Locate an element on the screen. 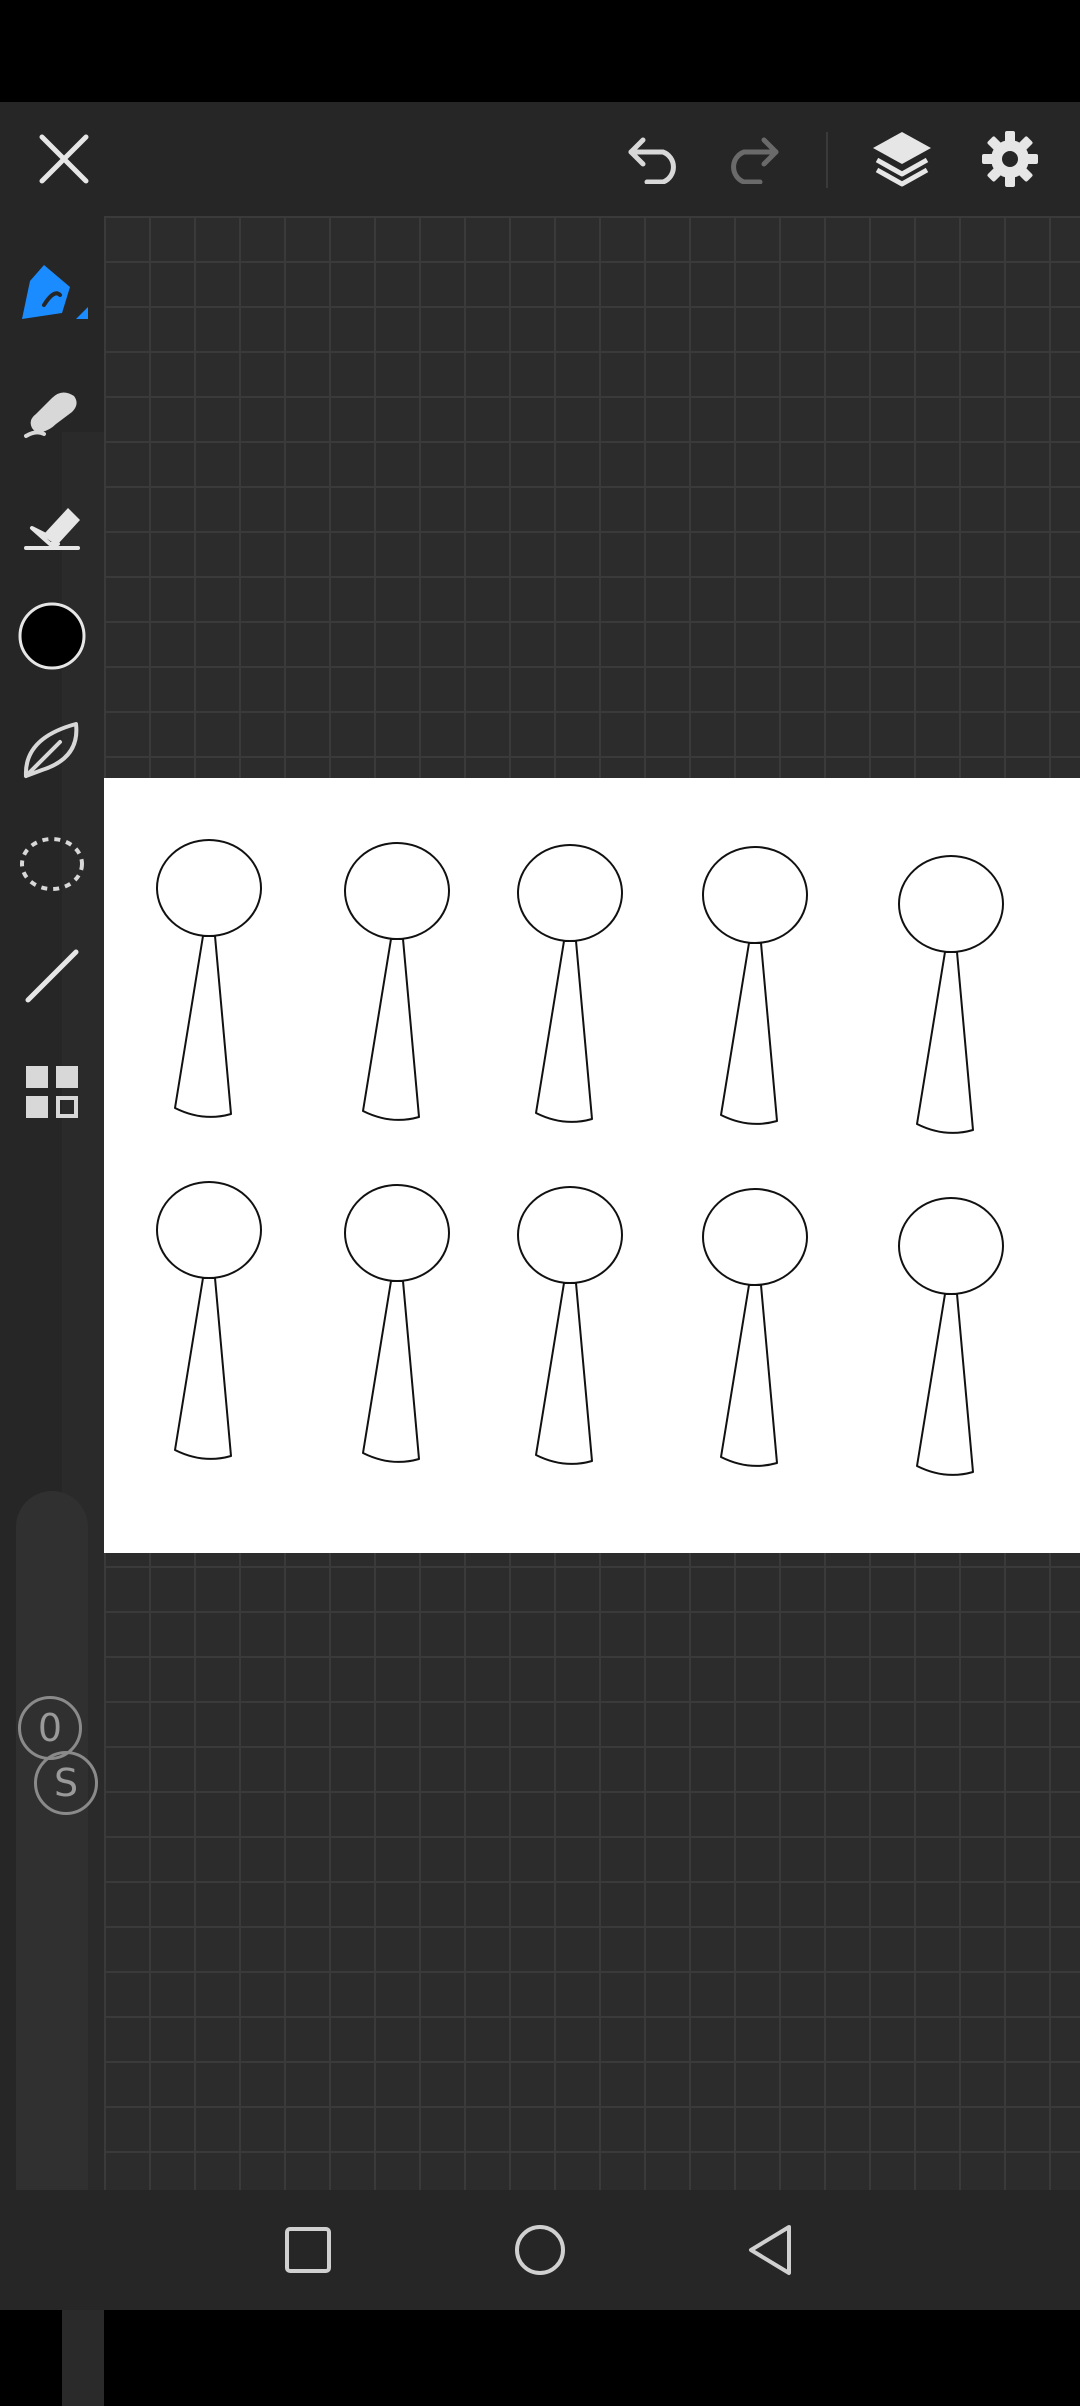 Image resolution: width=1080 pixels, height=2406 pixels. settings-button is located at coordinates (1010, 159).